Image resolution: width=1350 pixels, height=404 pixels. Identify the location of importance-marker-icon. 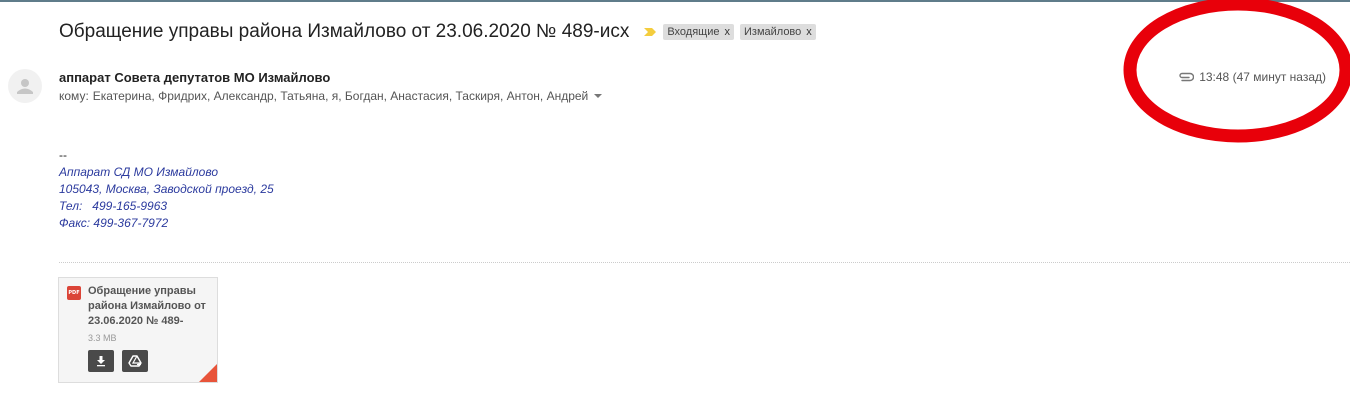
(650, 32).